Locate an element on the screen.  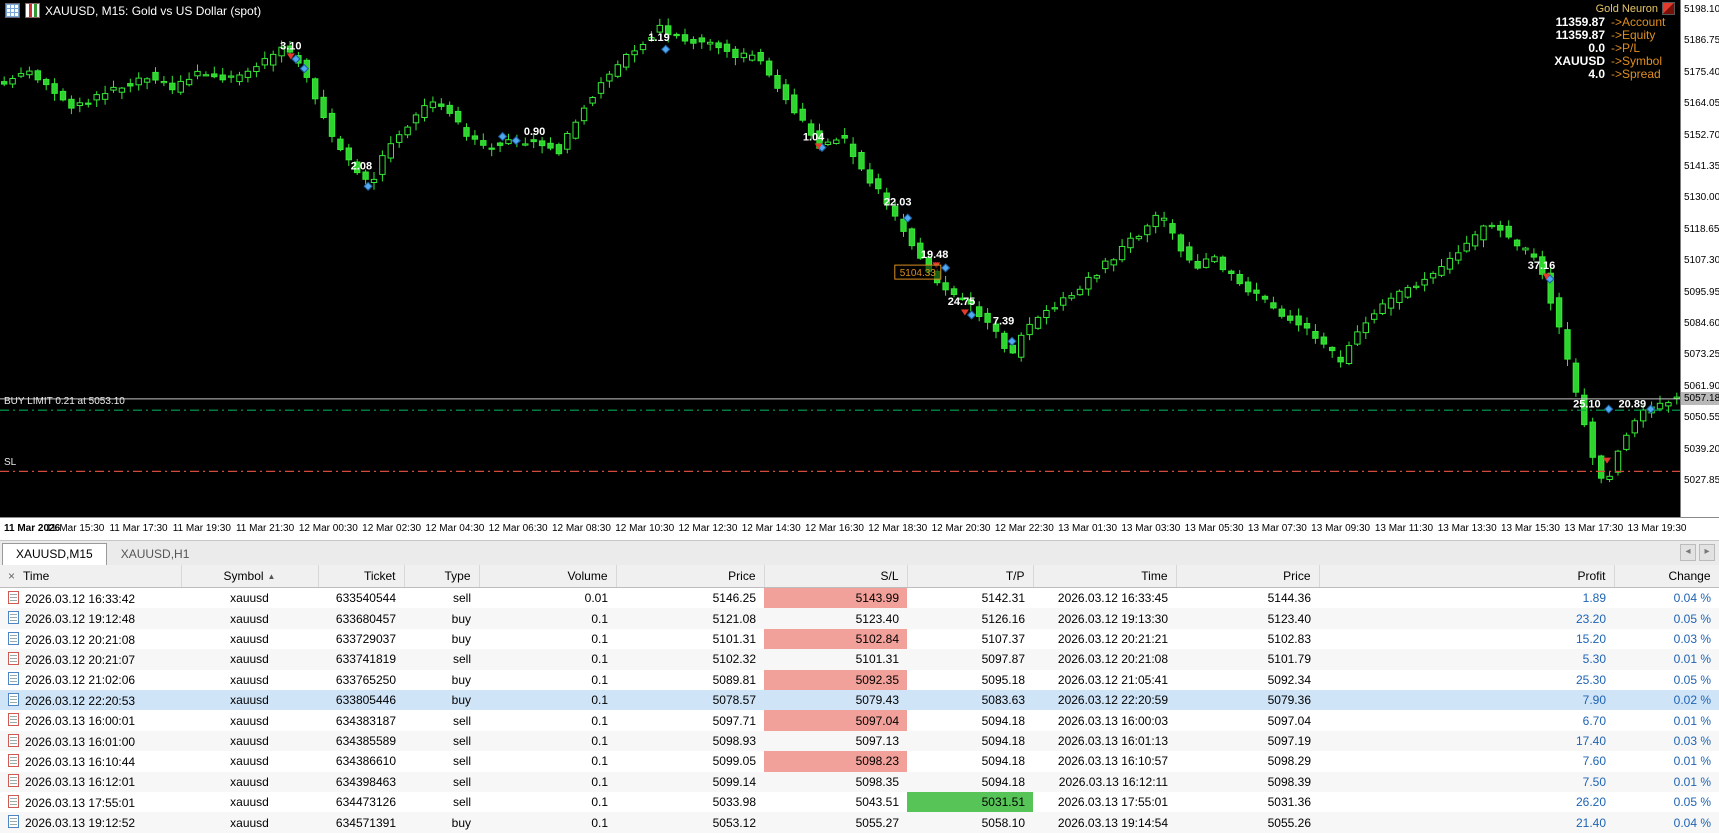
column-header-change-close: Change is located at coordinates (1666, 576).